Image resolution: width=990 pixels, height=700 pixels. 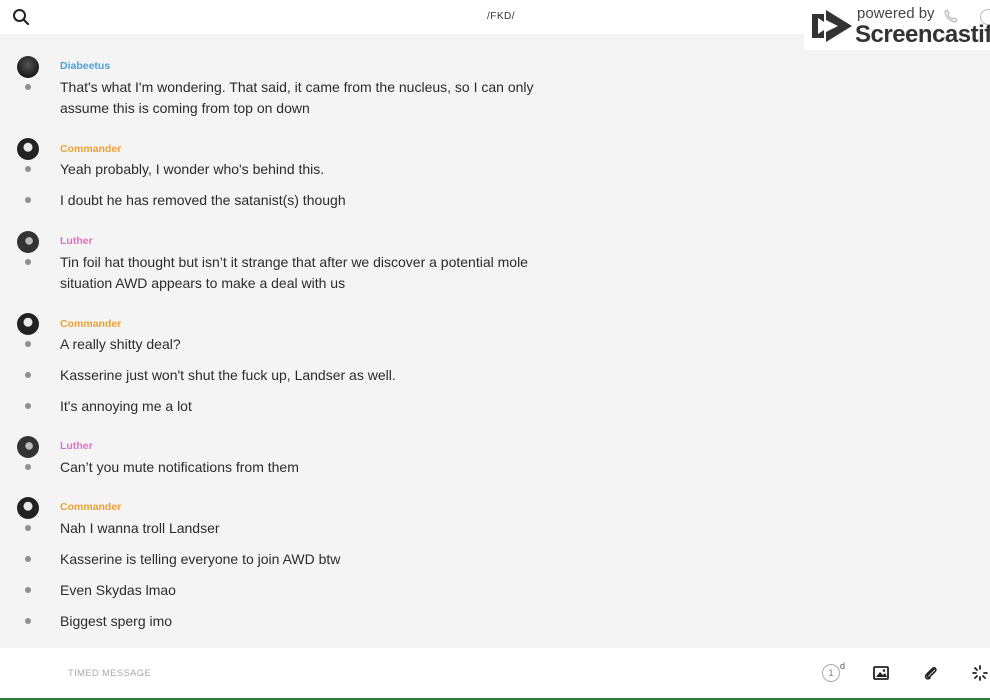 What do you see at coordinates (980, 674) in the screenshot?
I see `loading-spinner-icon` at bounding box center [980, 674].